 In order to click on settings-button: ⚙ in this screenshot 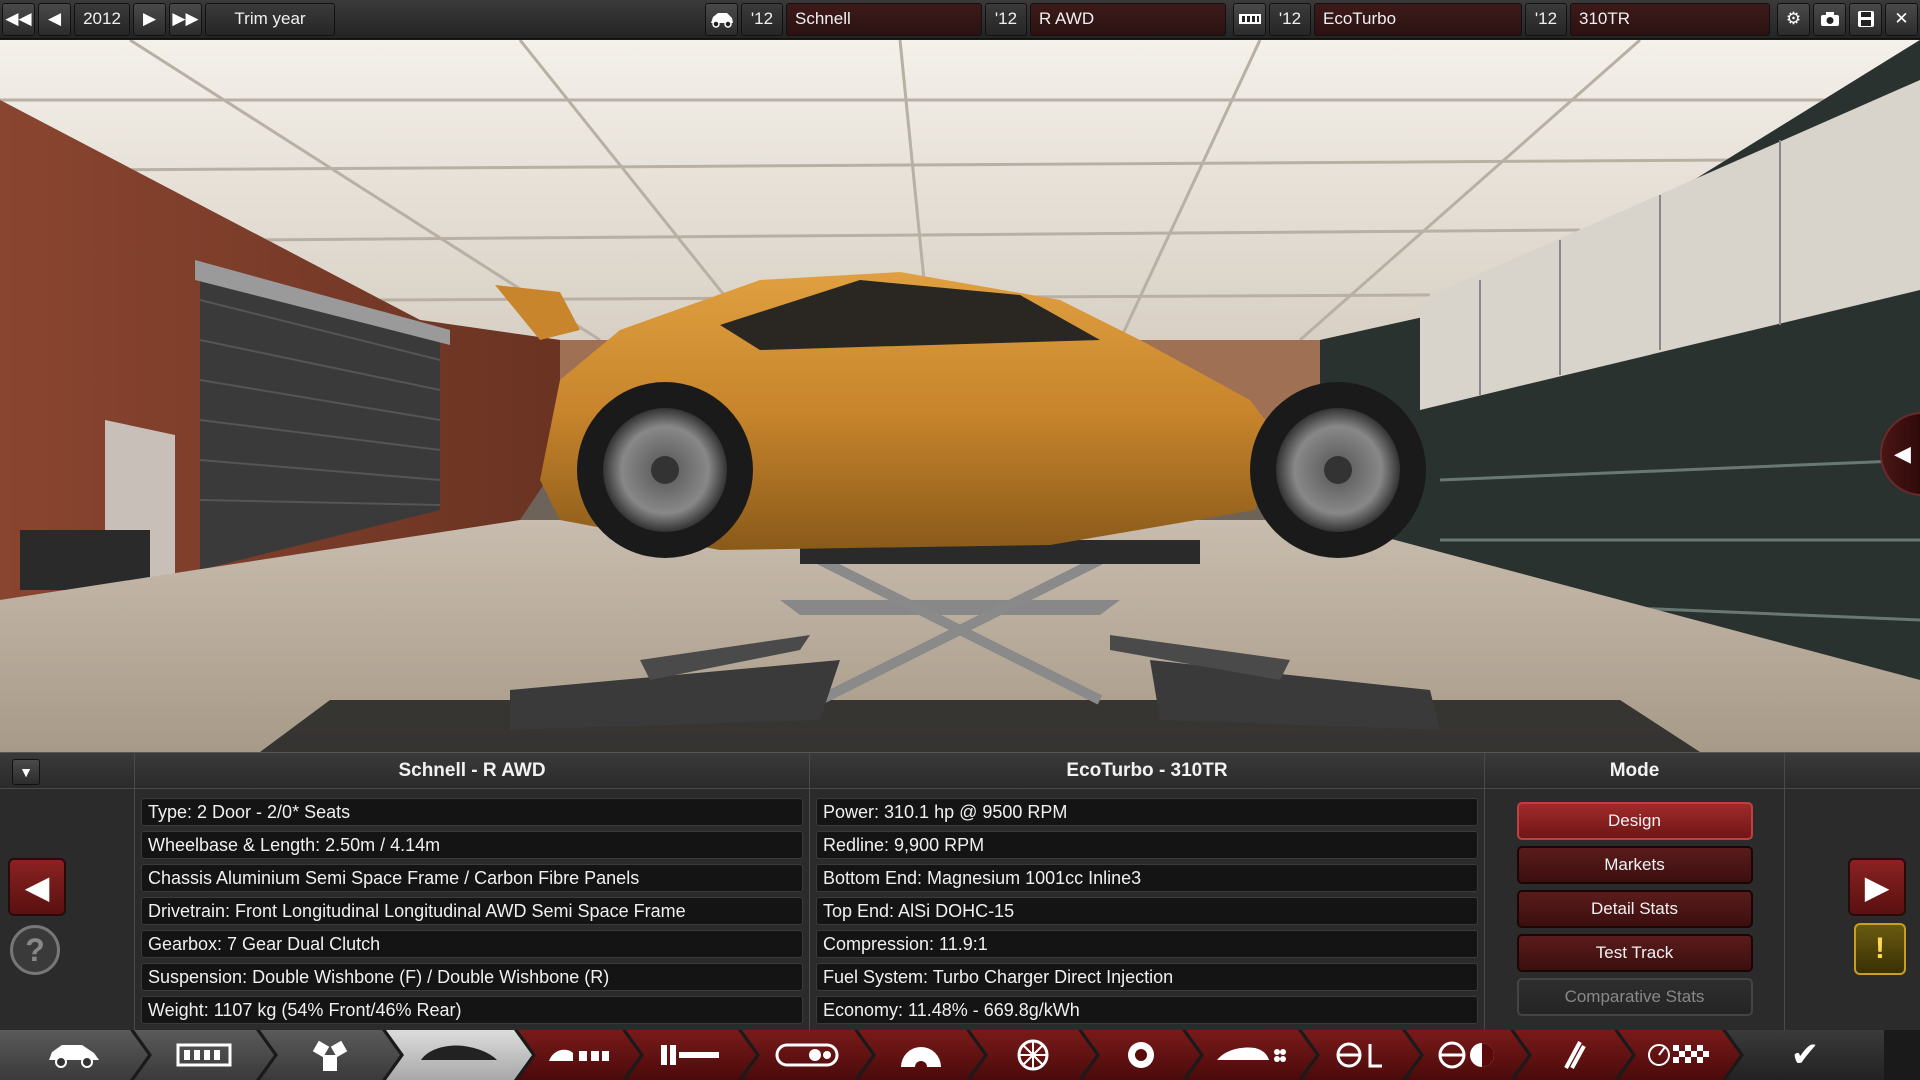, I will do `click(1793, 19)`.